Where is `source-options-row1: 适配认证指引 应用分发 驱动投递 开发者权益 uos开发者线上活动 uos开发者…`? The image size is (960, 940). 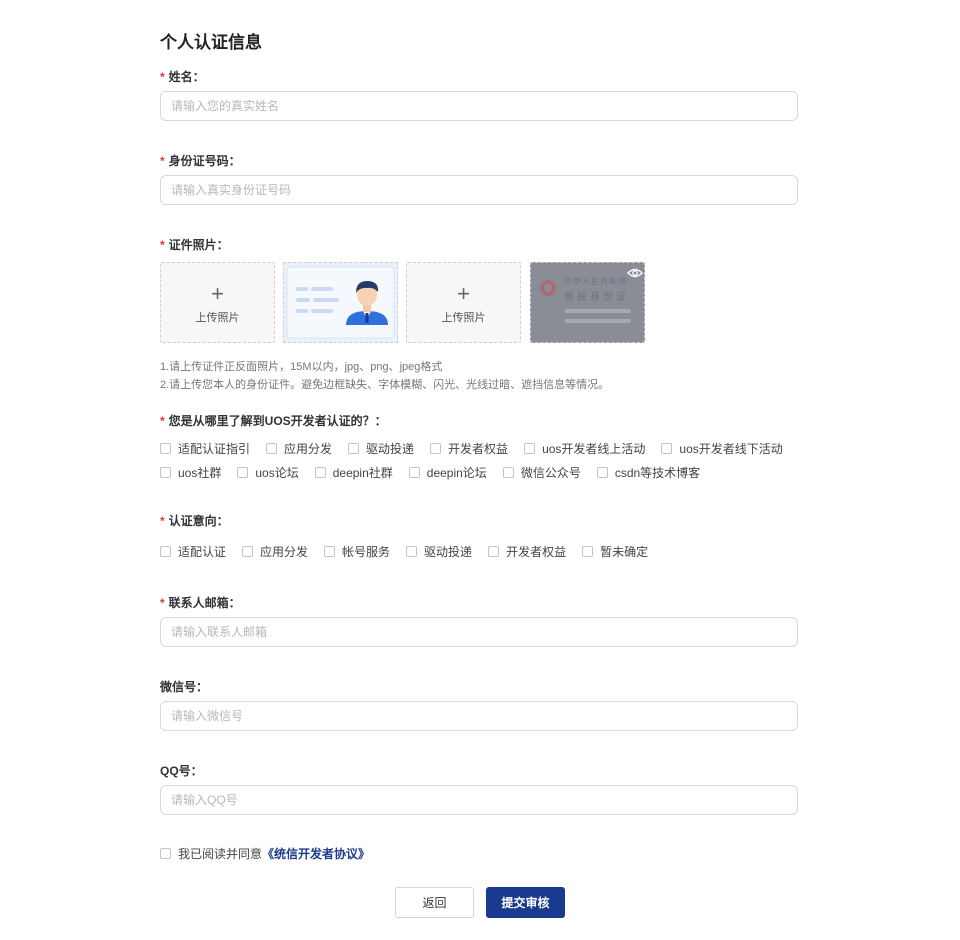
source-options-row1: 适配认证指引 应用分发 驱动投递 开发者权益 uos开发者线上活动 uos开发者… is located at coordinates (479, 448).